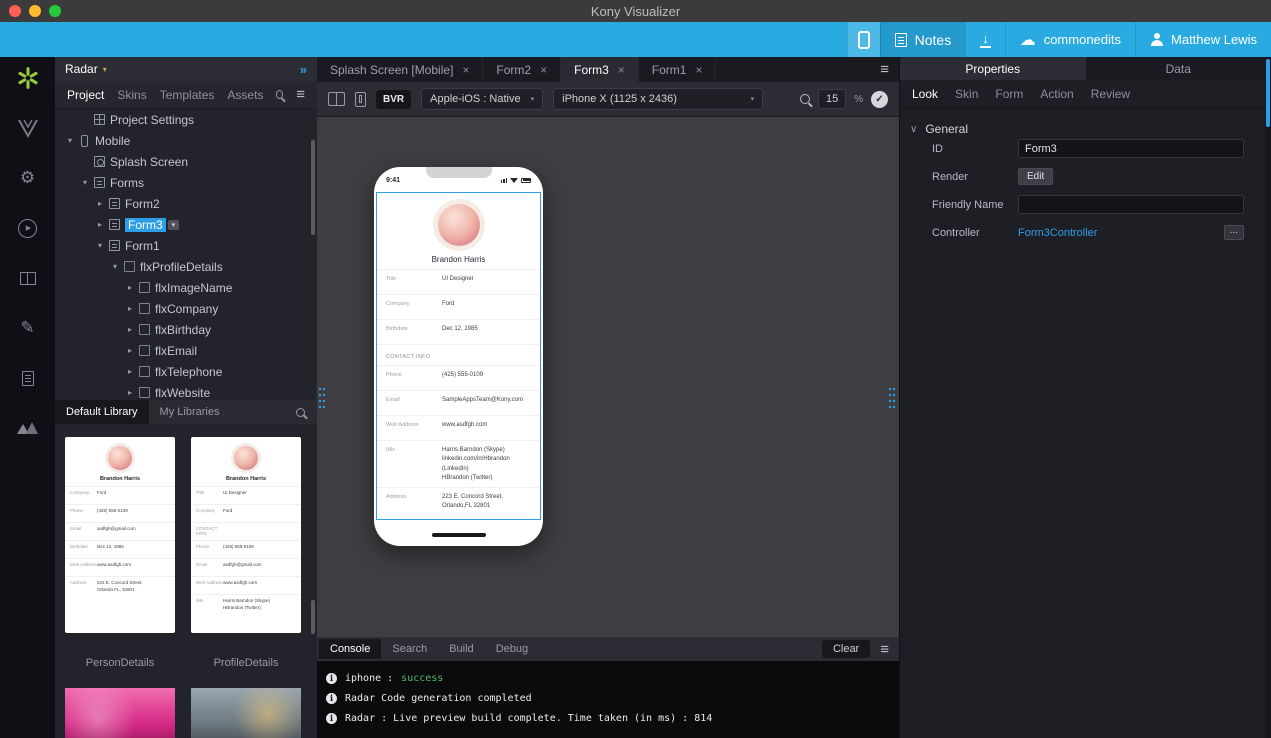  What do you see at coordinates (1036, 176) in the screenshot?
I see `edit-render-button: Edit` at bounding box center [1036, 176].